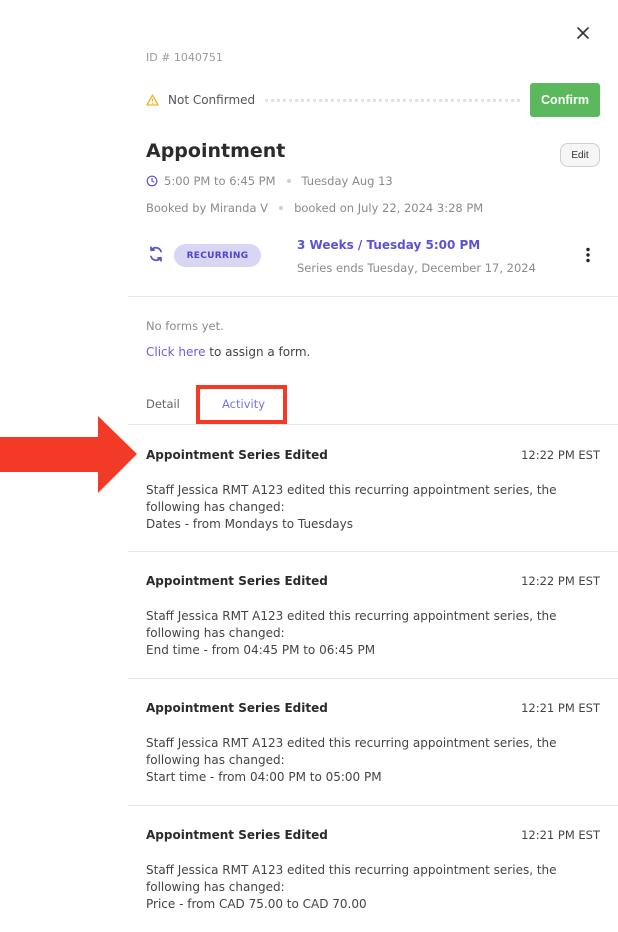  What do you see at coordinates (389, 208) in the screenshot?
I see `booked-on: booked on July 22, 2024 3:28 PM` at bounding box center [389, 208].